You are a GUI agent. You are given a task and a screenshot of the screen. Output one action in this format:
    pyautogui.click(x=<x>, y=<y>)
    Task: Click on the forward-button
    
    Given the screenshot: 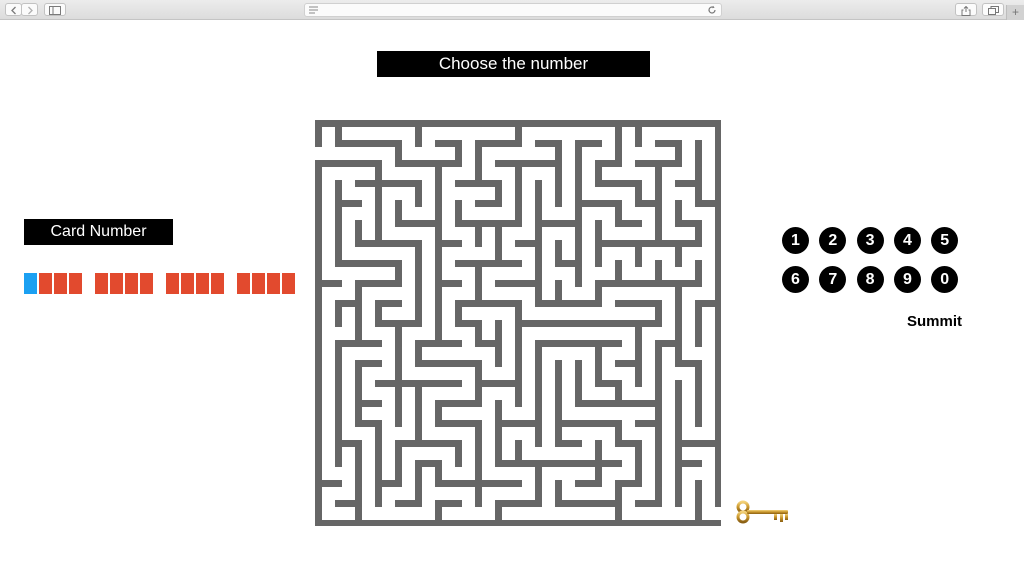 What is the action you would take?
    pyautogui.click(x=29, y=9)
    